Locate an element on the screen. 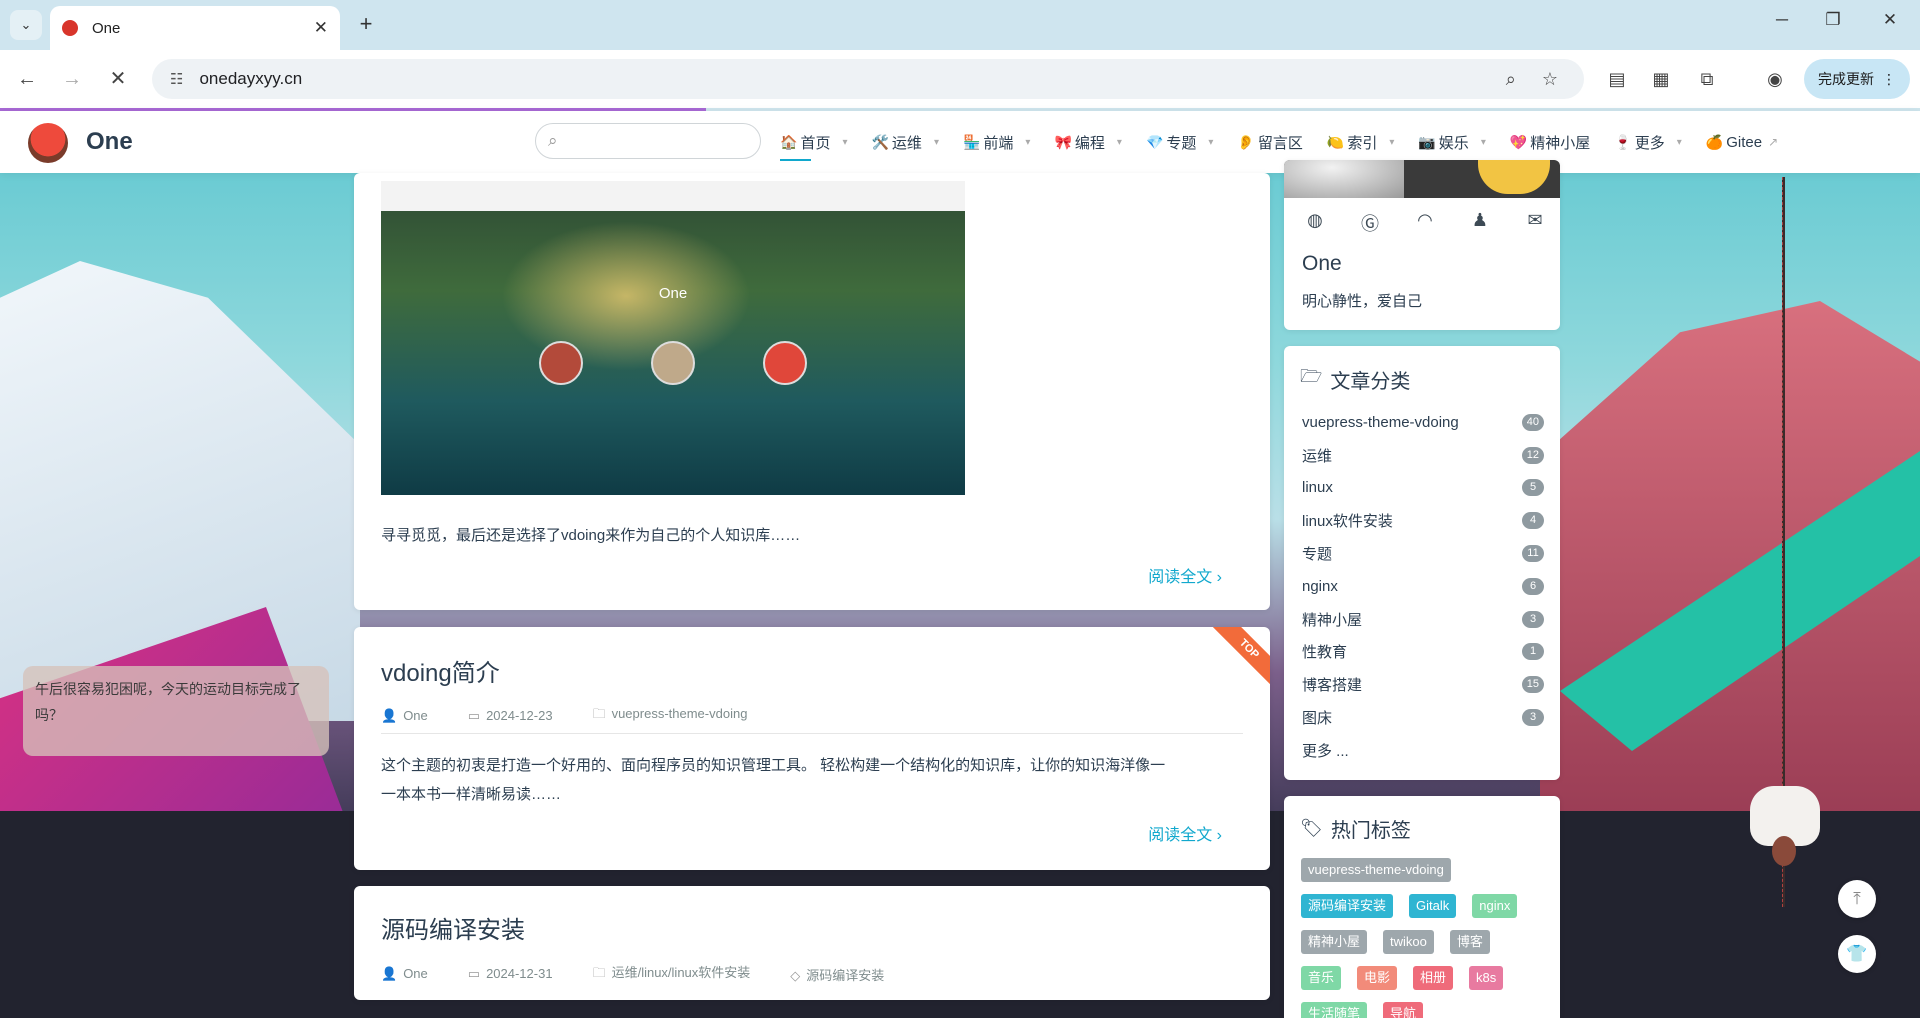 The image size is (1920, 1018). external-link-icon: ↗ is located at coordinates (1773, 142).